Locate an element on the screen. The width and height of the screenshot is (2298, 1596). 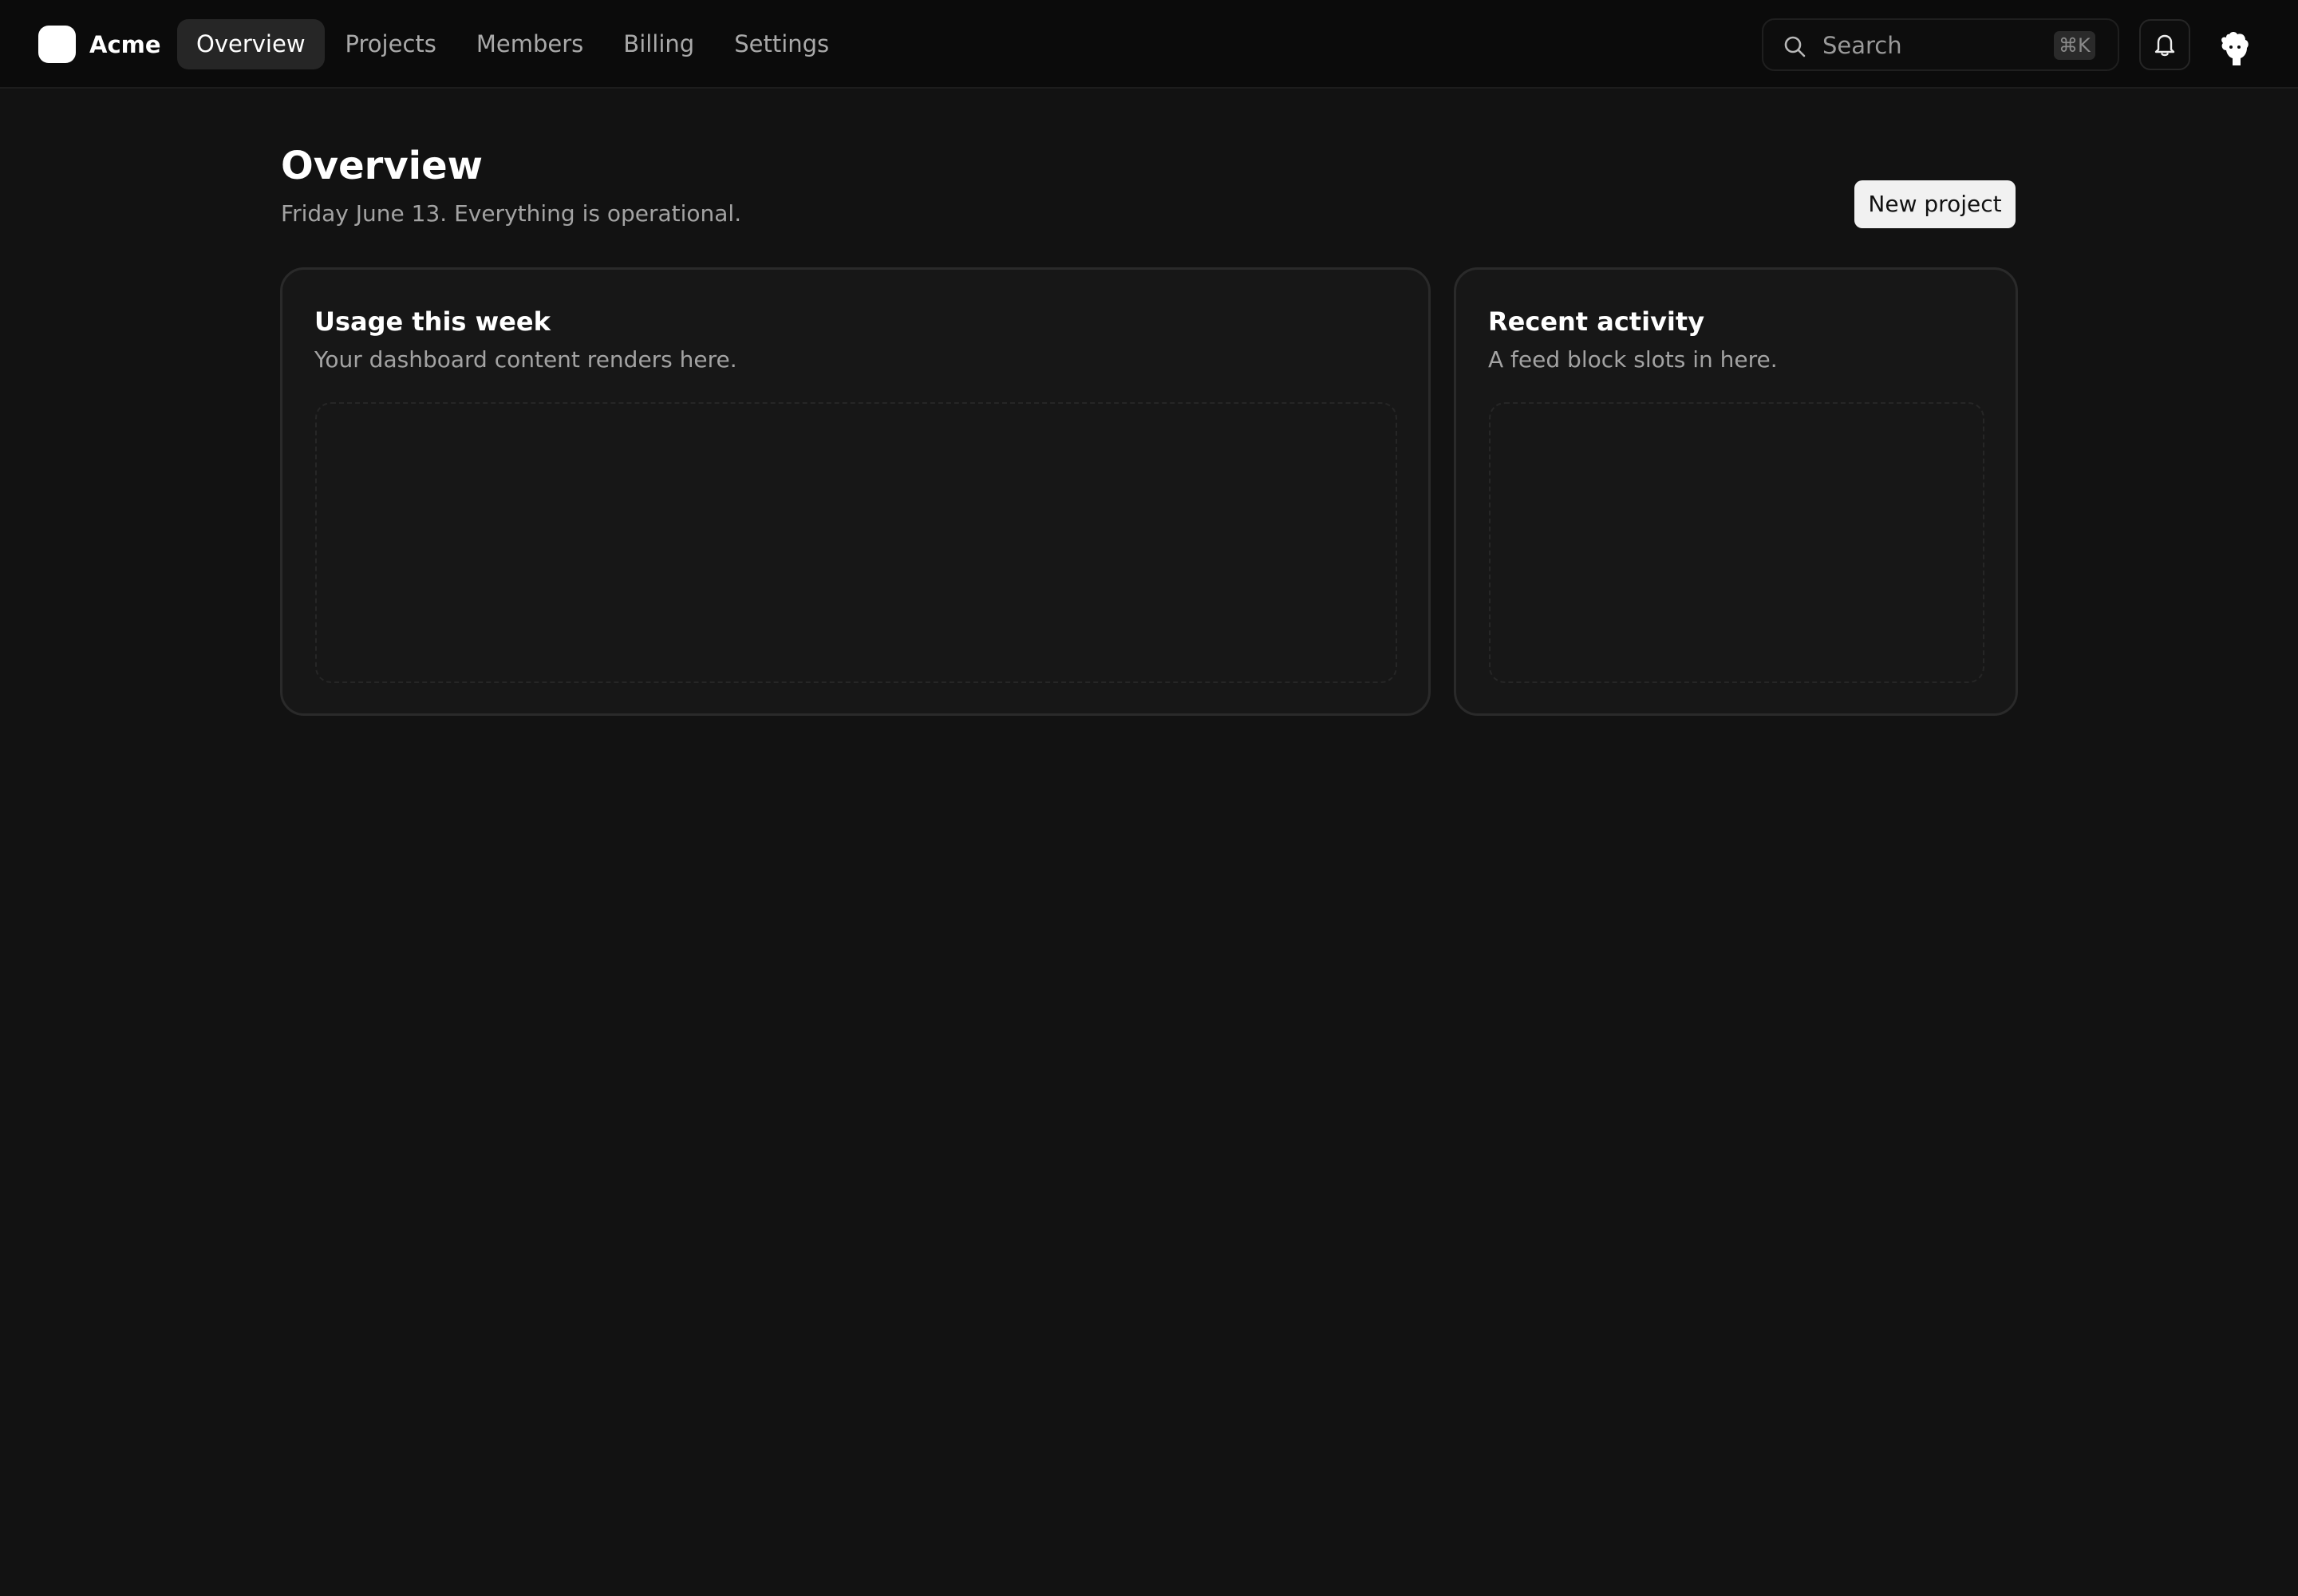
bell-icon is located at coordinates (2165, 45).